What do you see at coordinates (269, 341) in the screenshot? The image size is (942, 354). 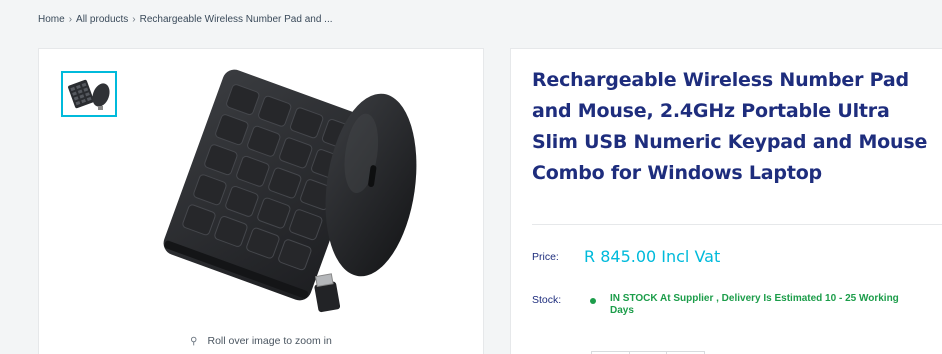 I see `zoom-hint-text: Roll over image to zoom in` at bounding box center [269, 341].